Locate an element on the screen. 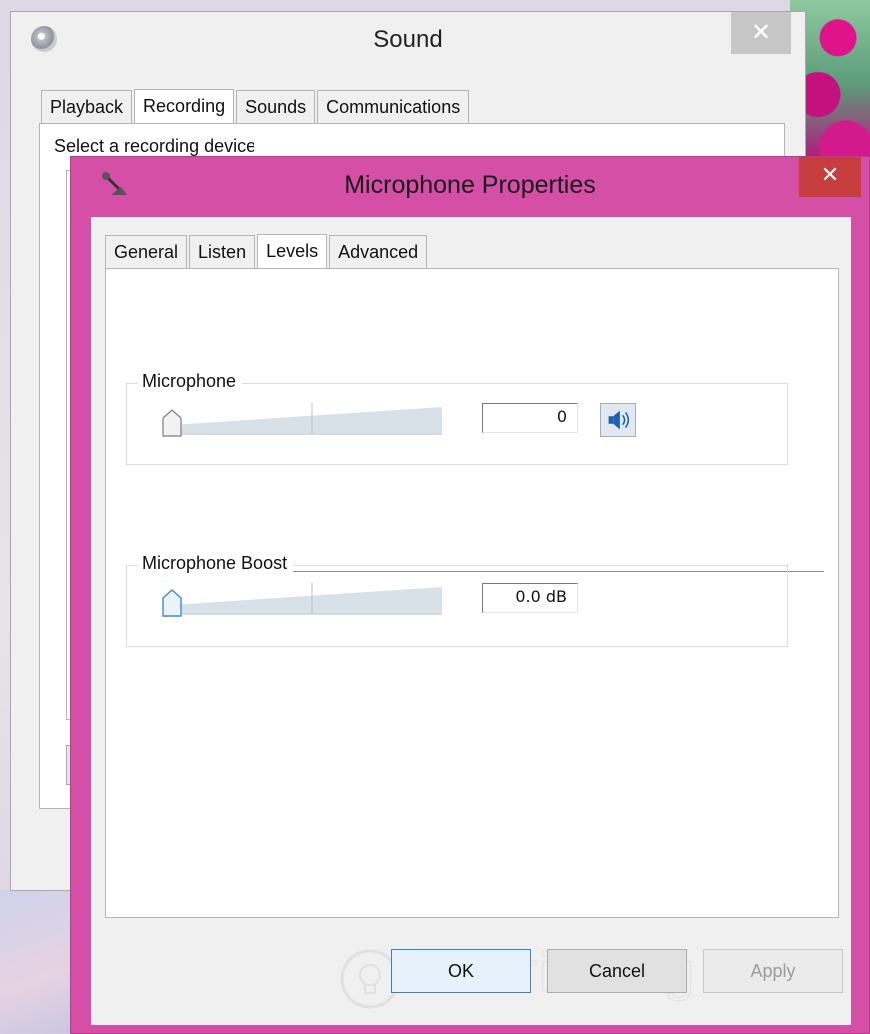  apply-button: Apply is located at coordinates (773, 971).